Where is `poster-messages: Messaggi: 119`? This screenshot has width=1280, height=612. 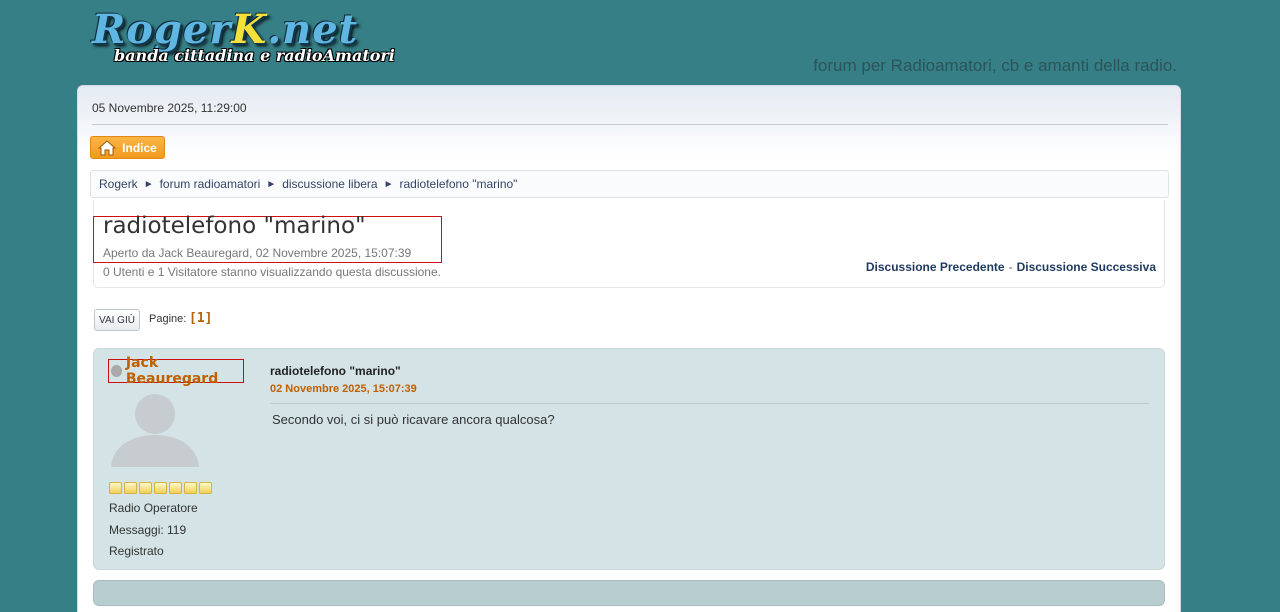
poster-messages: Messaggi: 119 is located at coordinates (148, 530).